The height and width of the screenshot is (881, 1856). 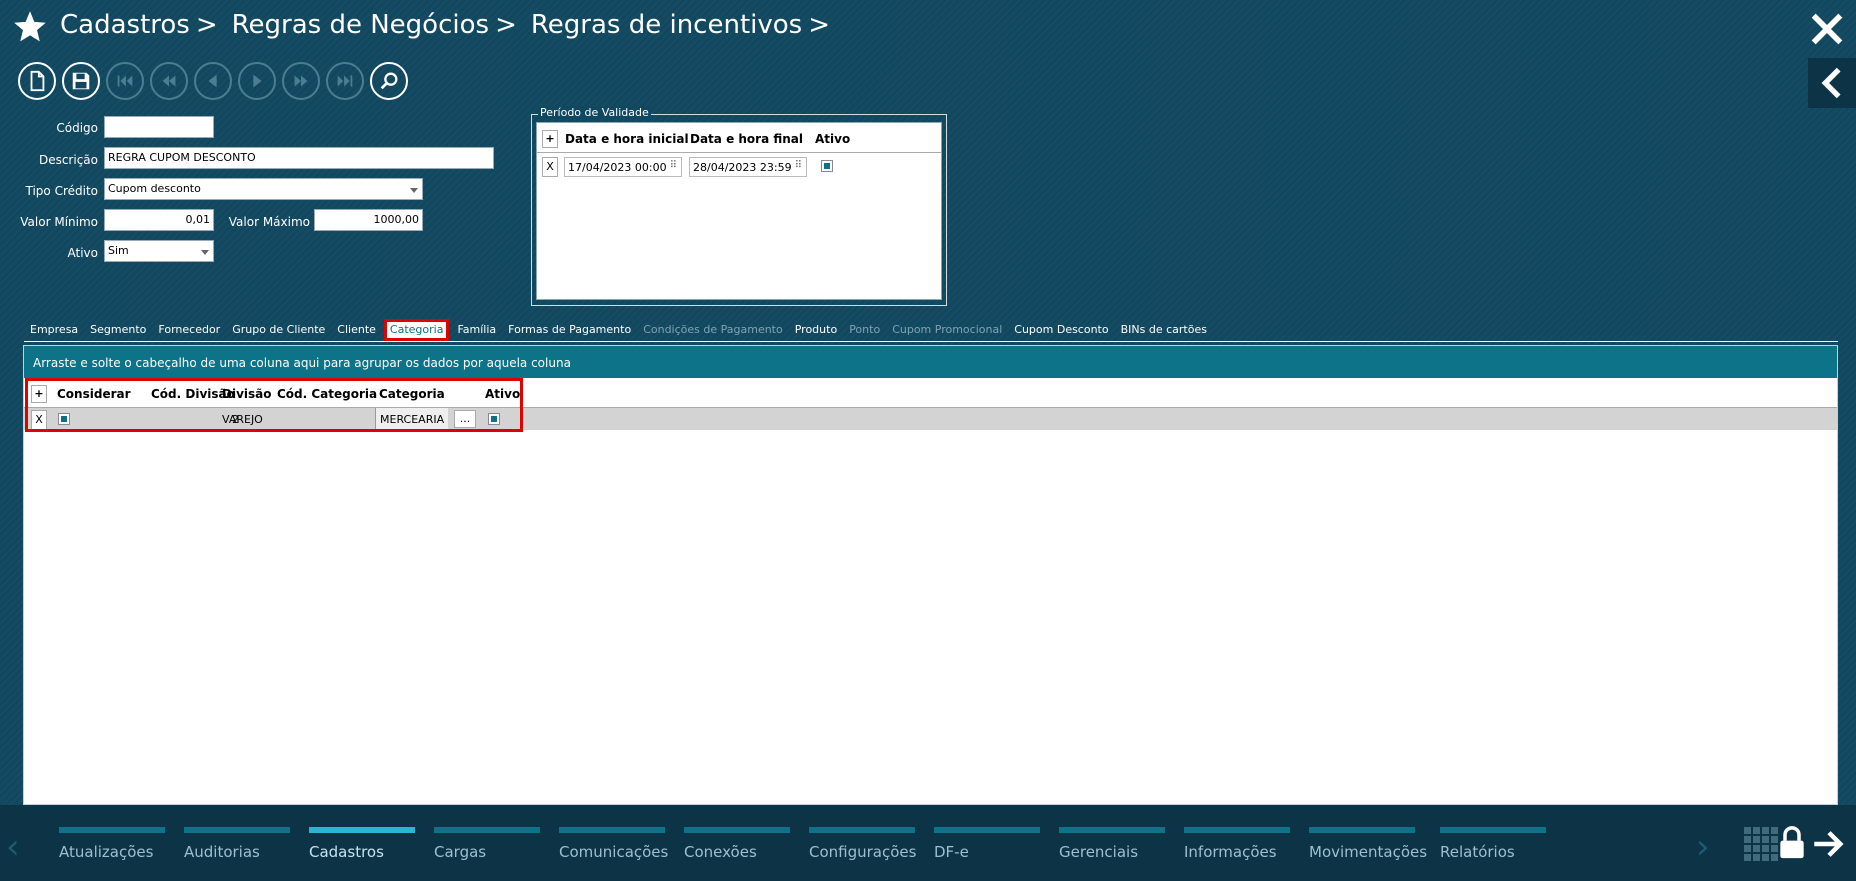 What do you see at coordinates (460, 852) in the screenshot?
I see `nav-item-label: Cargas` at bounding box center [460, 852].